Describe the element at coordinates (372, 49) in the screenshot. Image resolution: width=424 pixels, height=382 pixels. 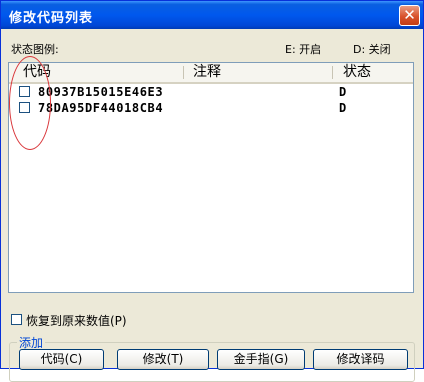
I see `legend-disabled: D: 关闭` at that location.